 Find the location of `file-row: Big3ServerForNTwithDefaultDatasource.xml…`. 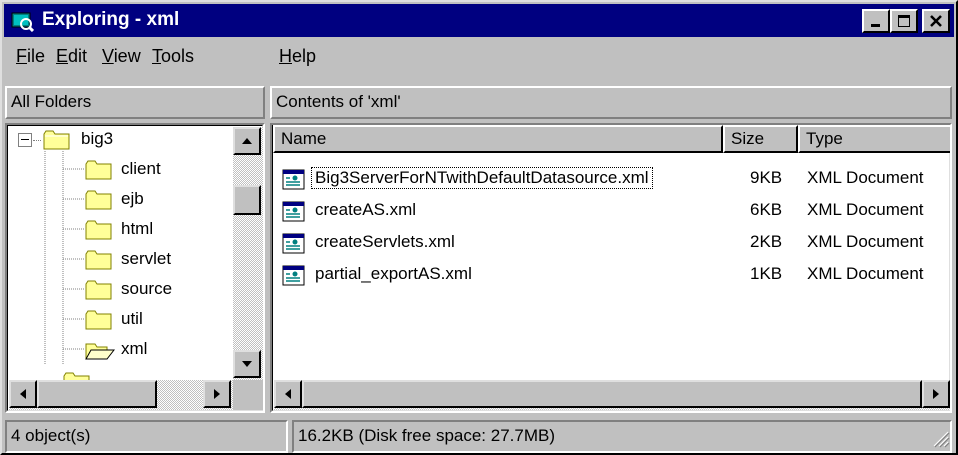

file-row: Big3ServerForNTwithDefaultDatasource.xml… is located at coordinates (616, 180).